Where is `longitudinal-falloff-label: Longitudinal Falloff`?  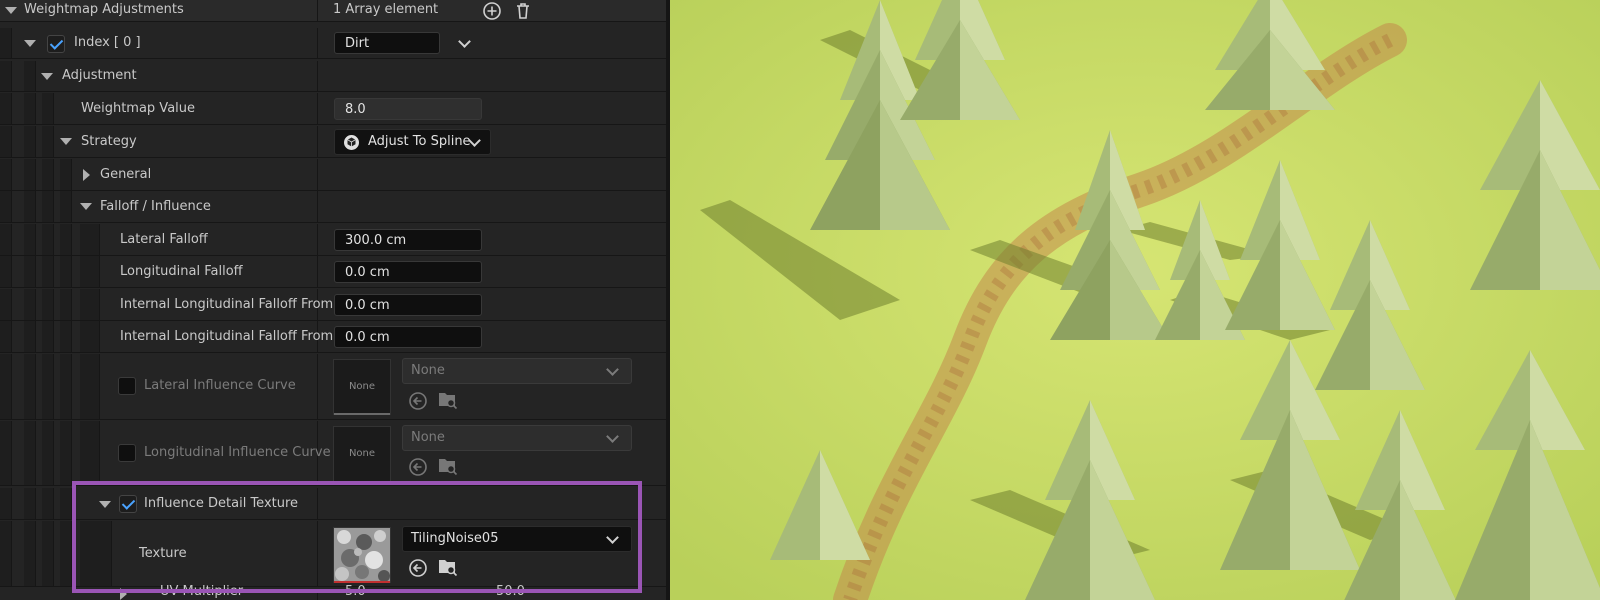
longitudinal-falloff-label: Longitudinal Falloff is located at coordinates (181, 271).